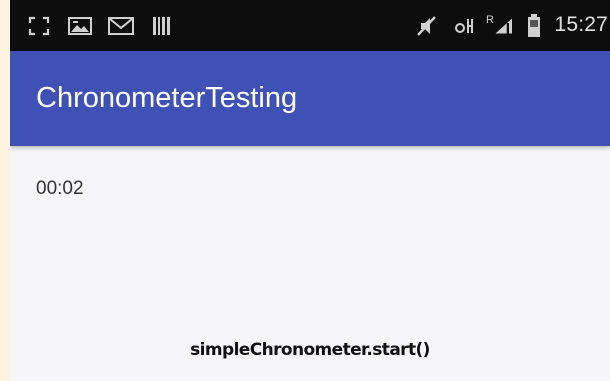 This screenshot has height=381, width=610. What do you see at coordinates (427, 26) in the screenshot?
I see `mute-icon` at bounding box center [427, 26].